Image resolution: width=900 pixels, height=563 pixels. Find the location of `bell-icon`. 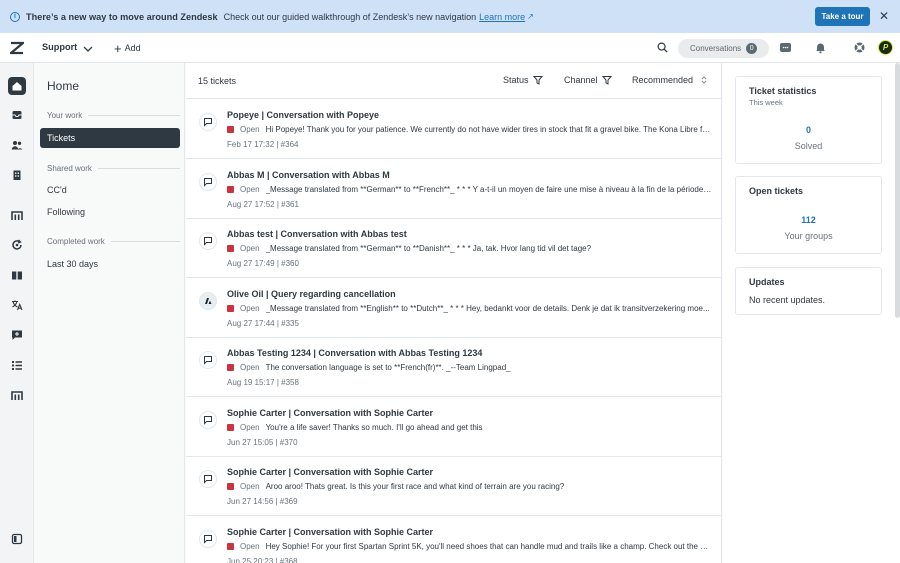

bell-icon is located at coordinates (820, 47).